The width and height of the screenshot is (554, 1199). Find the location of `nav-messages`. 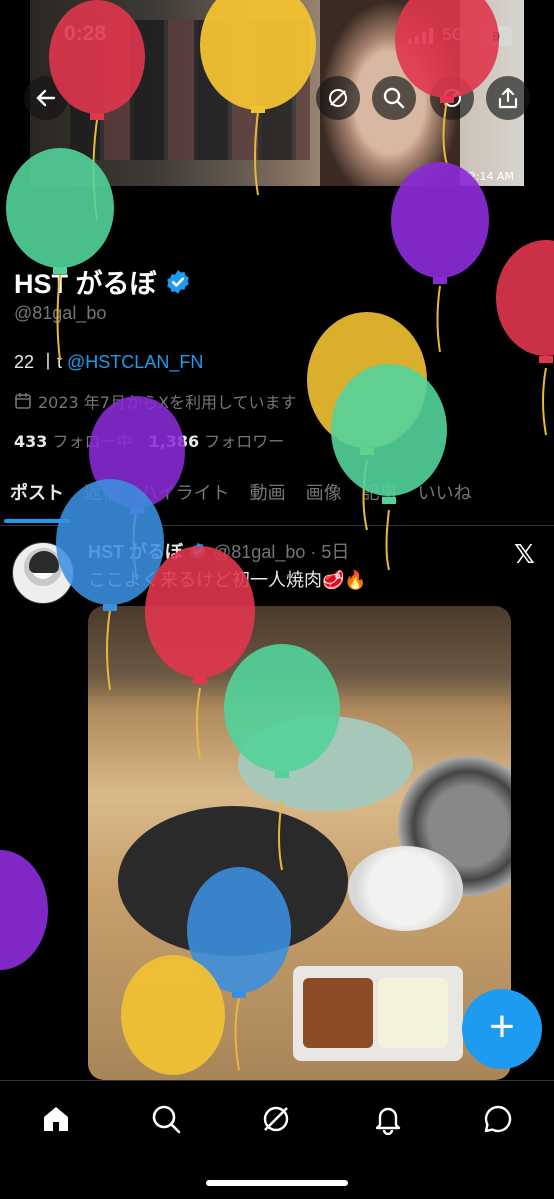

nav-messages is located at coordinates (498, 1119).